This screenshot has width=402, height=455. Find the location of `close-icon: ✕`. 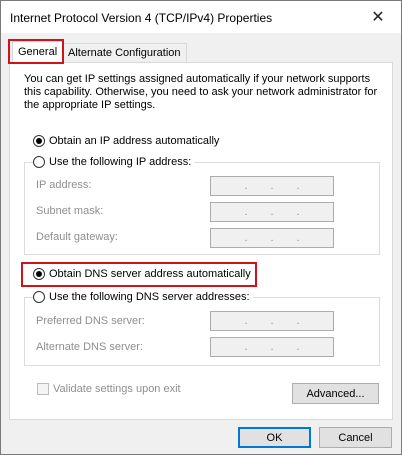

close-icon: ✕ is located at coordinates (378, 16).